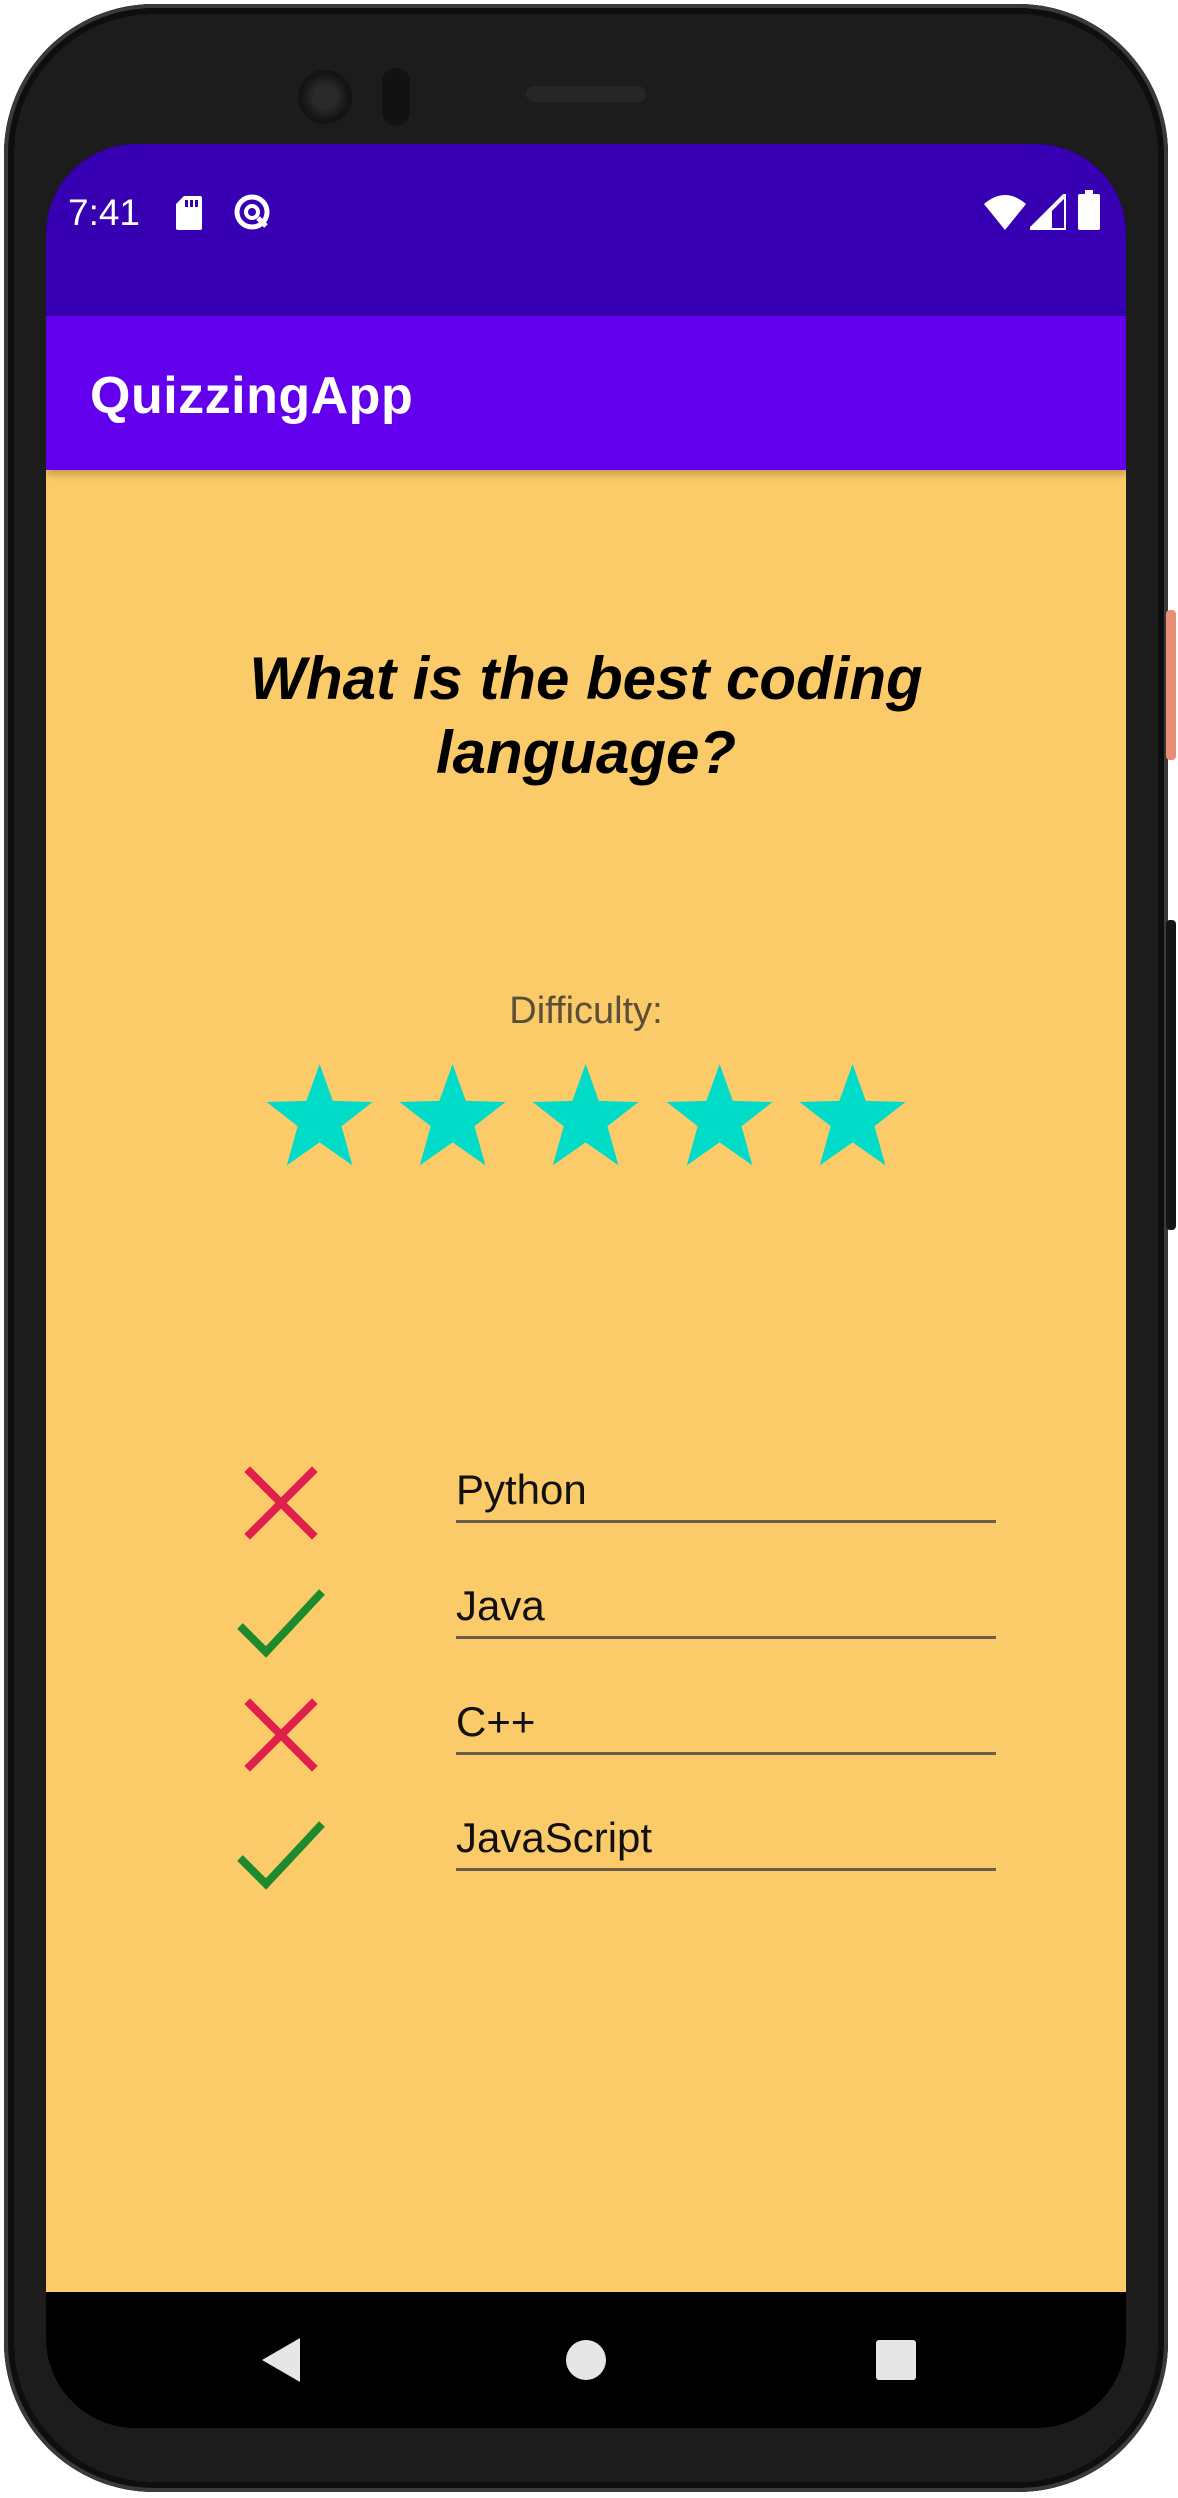  Describe the element at coordinates (1005, 212) in the screenshot. I see `wifi-icon` at that location.